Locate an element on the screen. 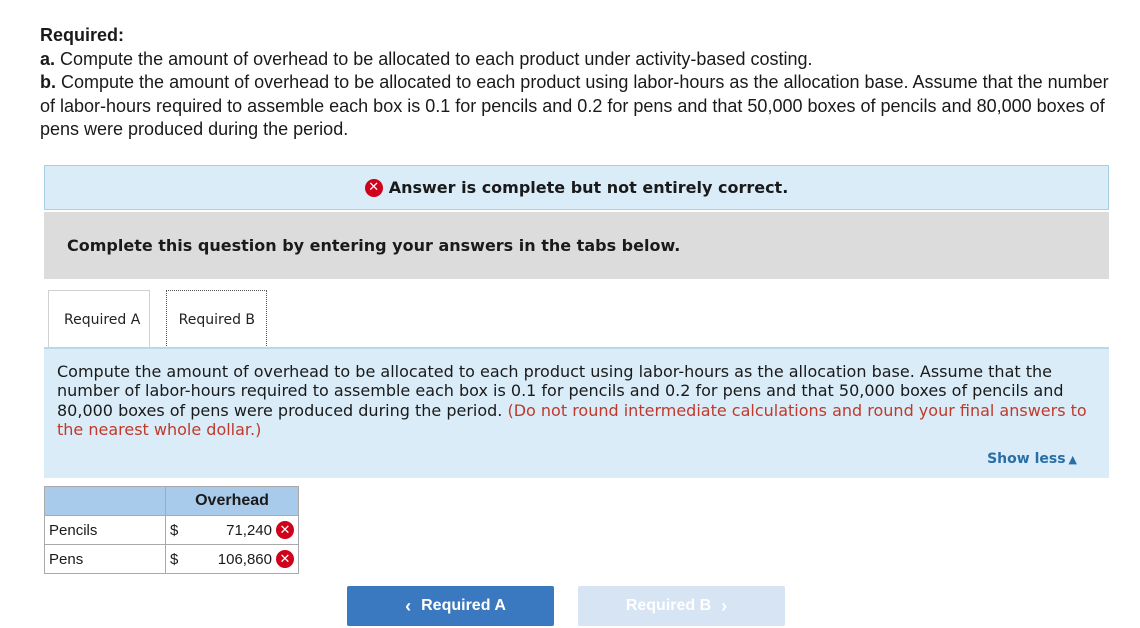 Image resolution: width=1140 pixels, height=628 pixels. table-row: Pencils $ 71,240 ✕ is located at coordinates (171, 530).